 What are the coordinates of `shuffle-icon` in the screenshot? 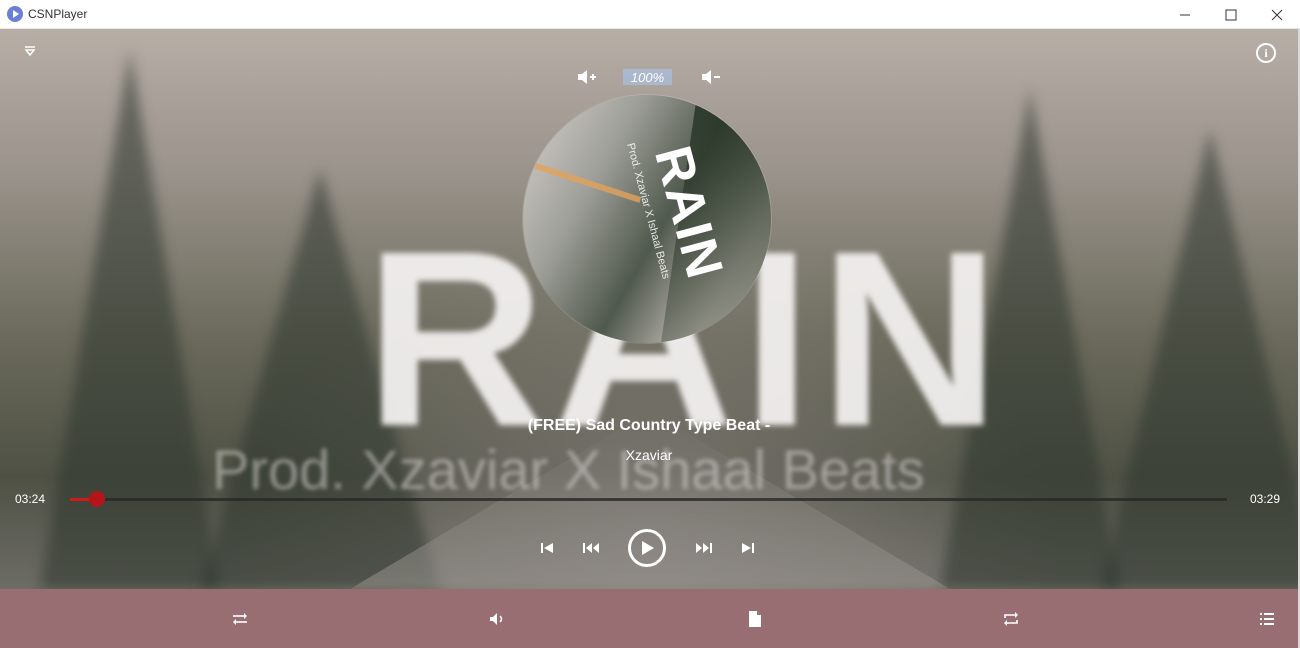 It's located at (240, 619).